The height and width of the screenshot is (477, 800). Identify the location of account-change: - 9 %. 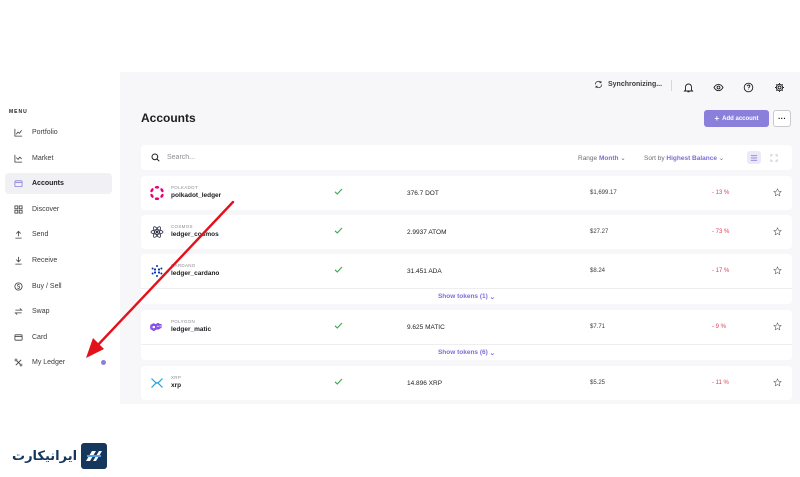
(719, 327).